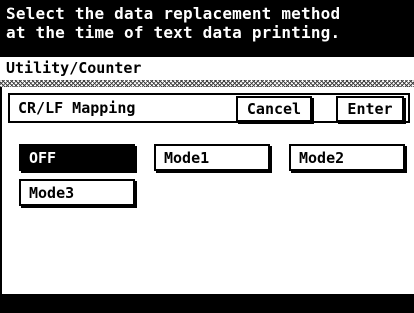 The image size is (414, 313). Describe the element at coordinates (212, 157) in the screenshot. I see `mode1-button: Mode1` at that location.